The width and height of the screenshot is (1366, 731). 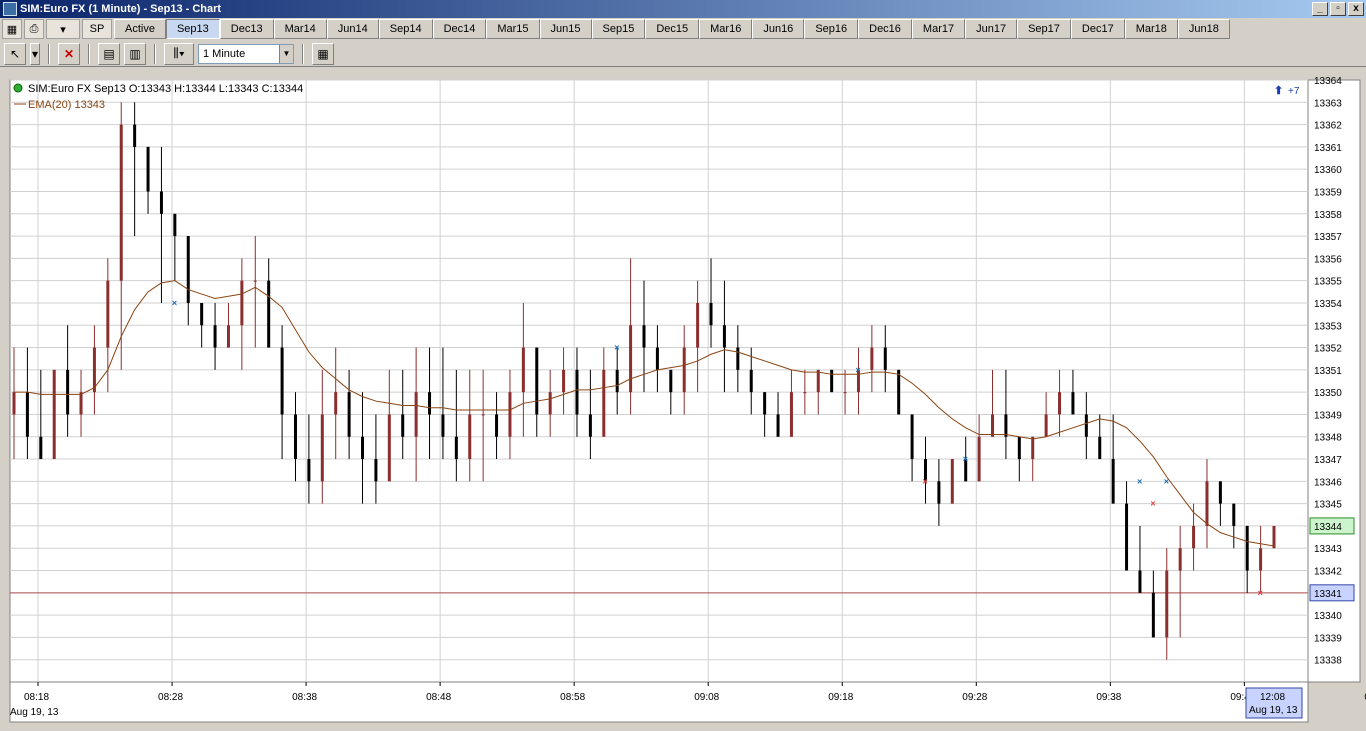 What do you see at coordinates (726, 29) in the screenshot?
I see `tab-mar16: Mar16` at bounding box center [726, 29].